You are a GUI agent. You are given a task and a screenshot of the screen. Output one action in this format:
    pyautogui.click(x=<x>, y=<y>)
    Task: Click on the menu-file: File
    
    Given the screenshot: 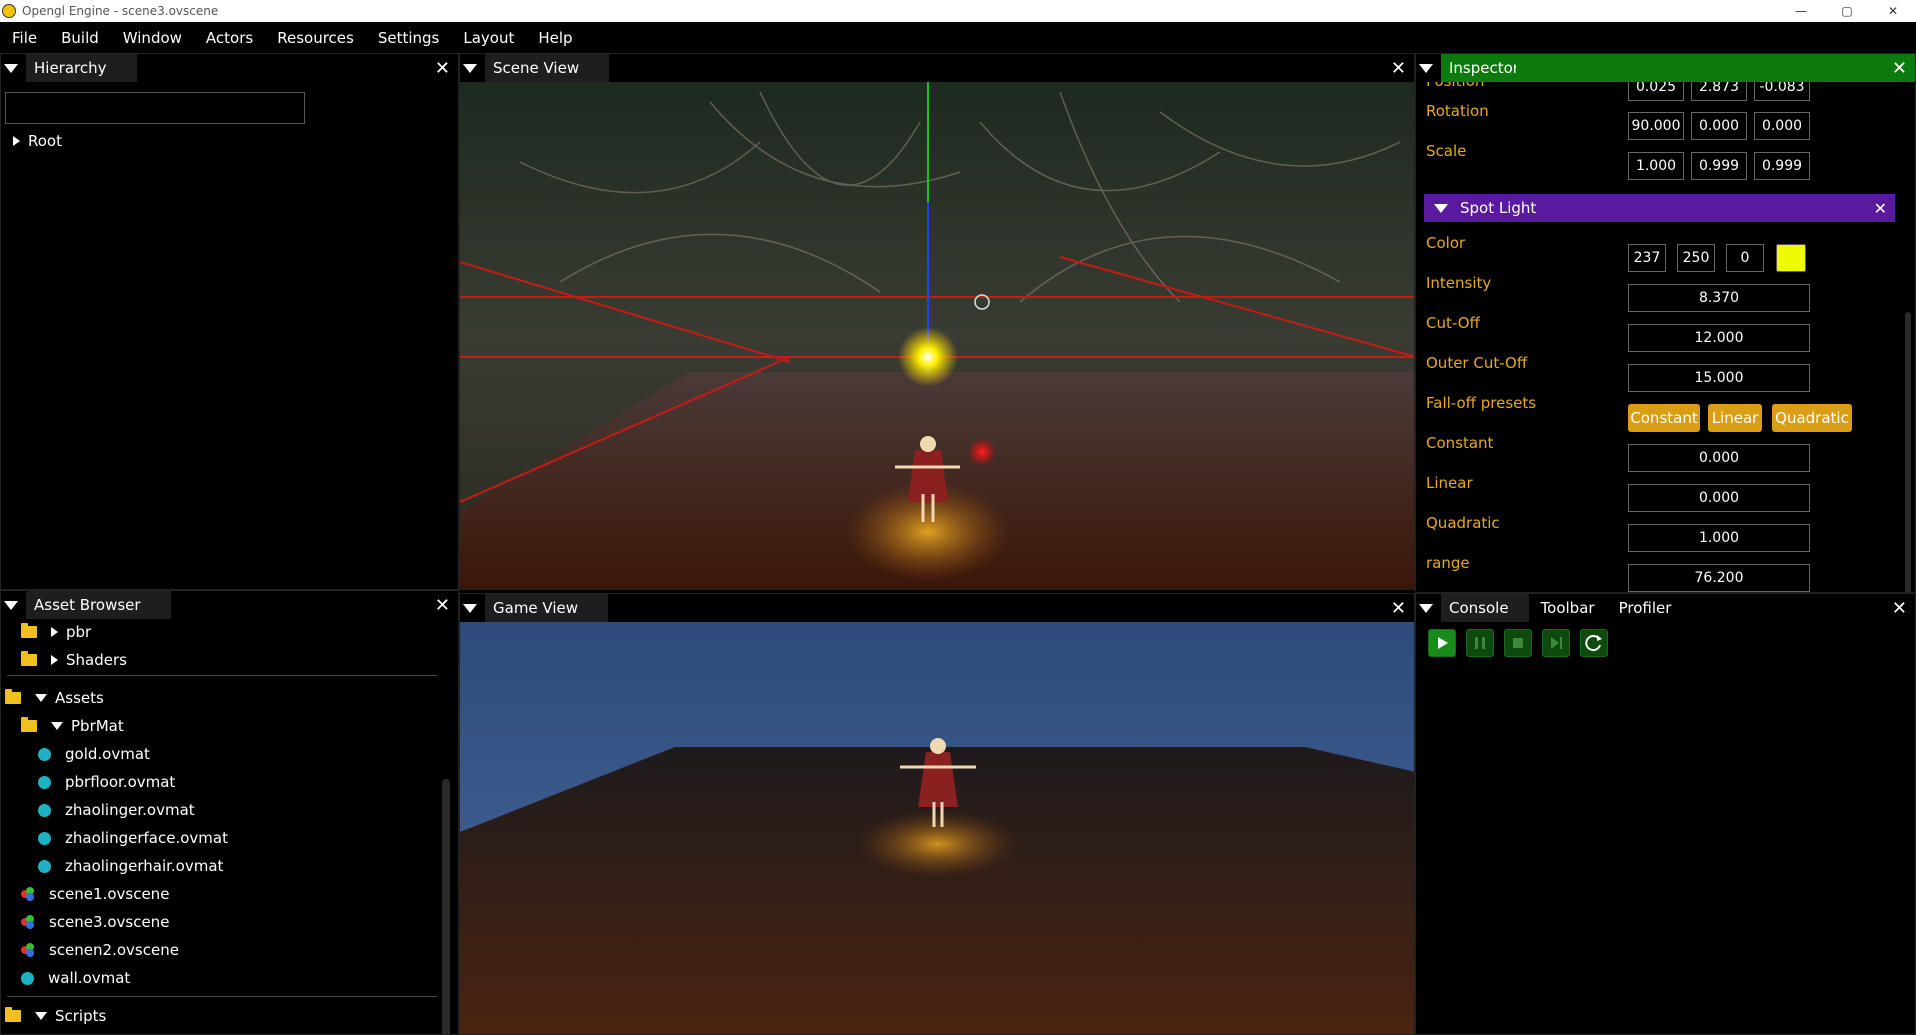 What is the action you would take?
    pyautogui.click(x=24, y=38)
    